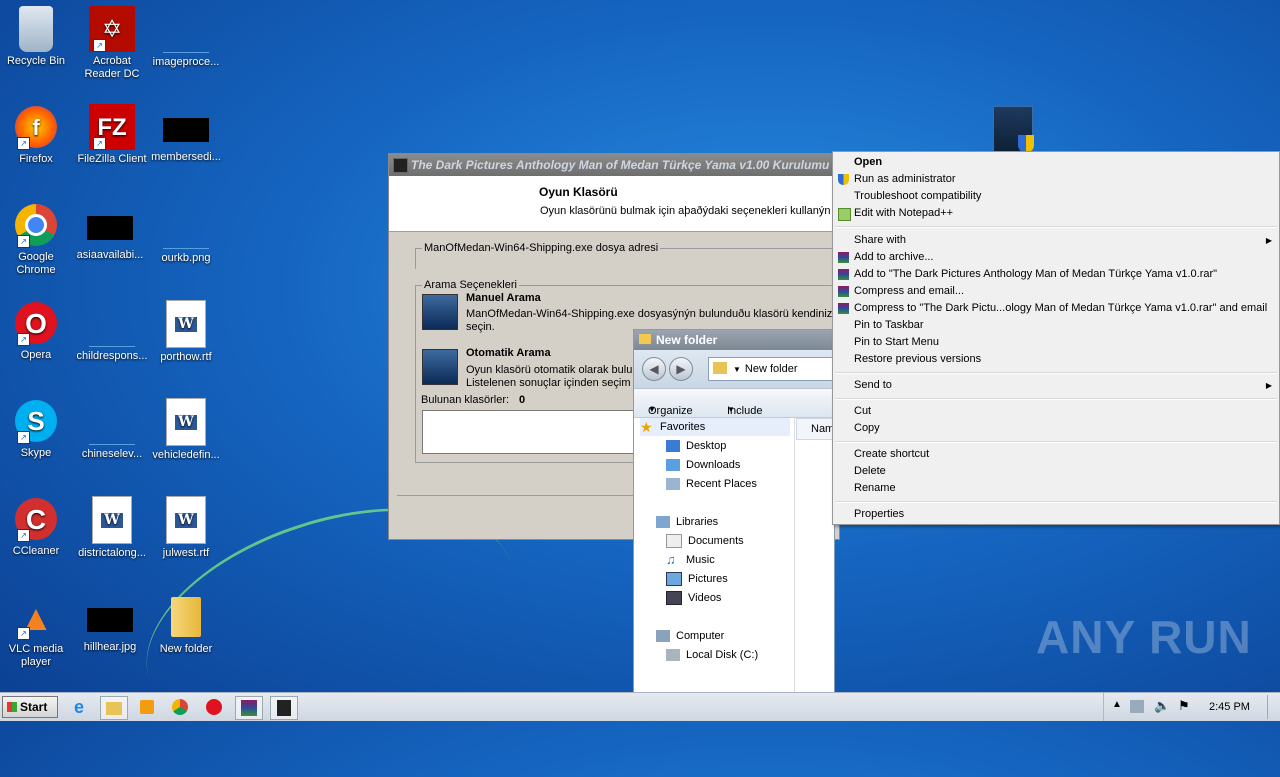 The width and height of the screenshot is (1280, 777). I want to click on music-icon: ♫, so click(671, 560).